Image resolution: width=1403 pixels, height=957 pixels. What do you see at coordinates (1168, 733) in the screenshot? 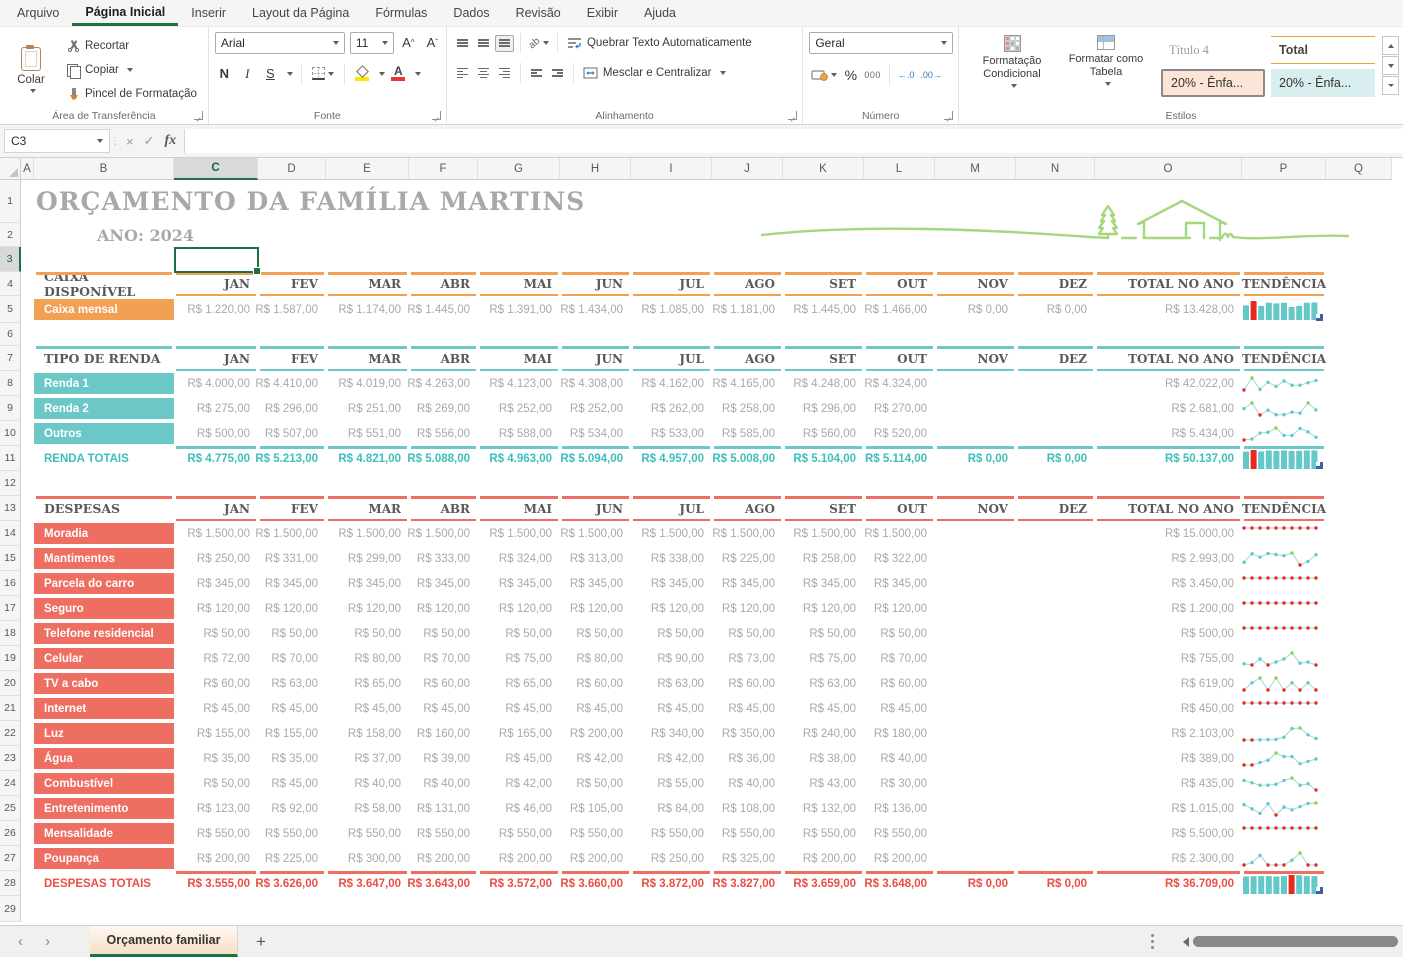
I see `year-total-cell: R$ 2.103,00` at bounding box center [1168, 733].